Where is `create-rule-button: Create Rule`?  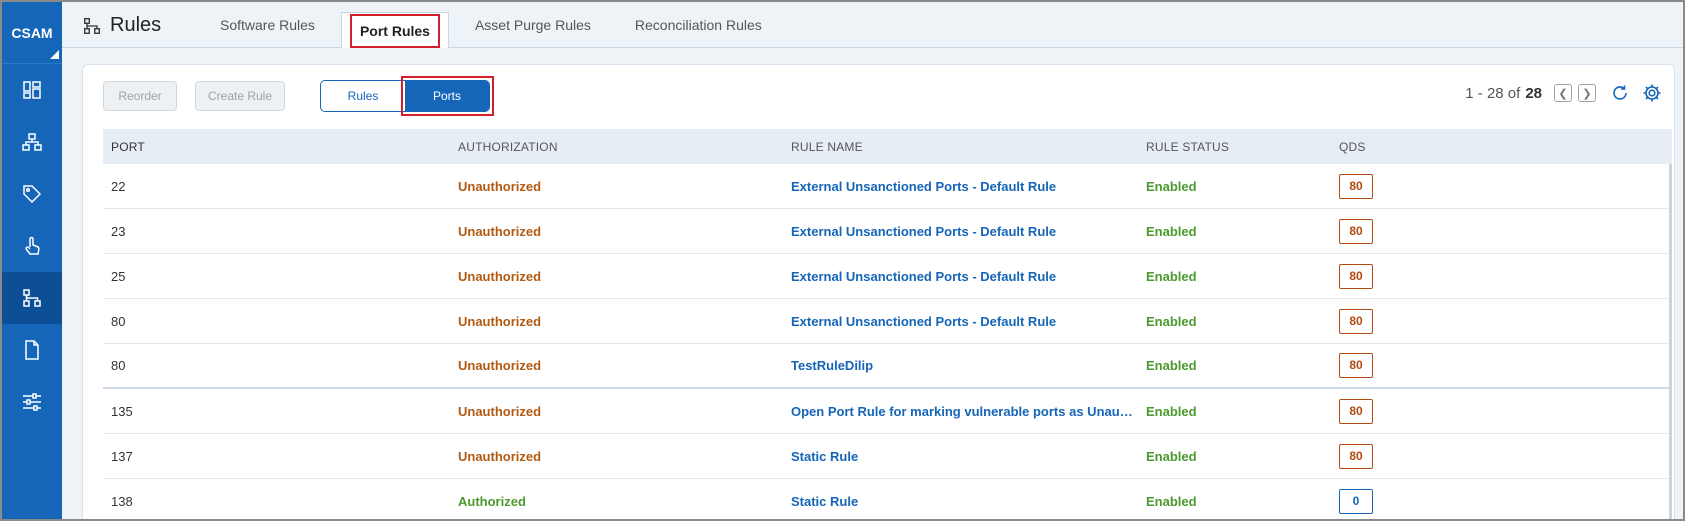
create-rule-button: Create Rule is located at coordinates (240, 96).